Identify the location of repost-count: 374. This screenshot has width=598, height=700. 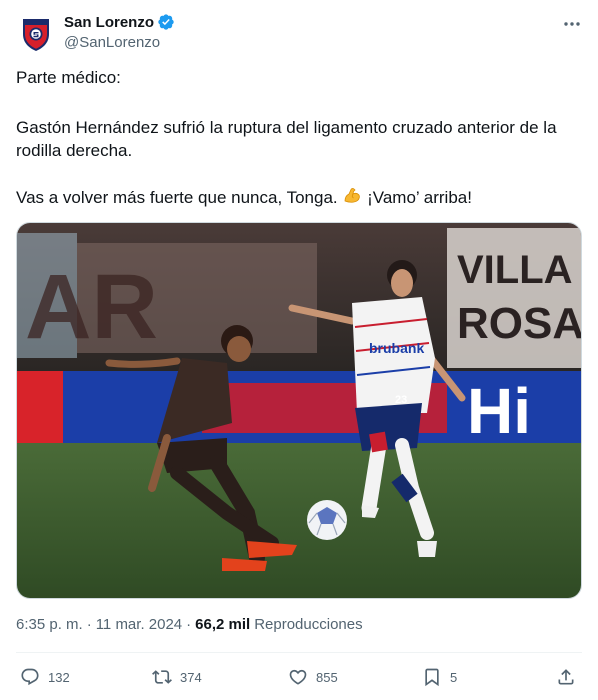
(191, 677).